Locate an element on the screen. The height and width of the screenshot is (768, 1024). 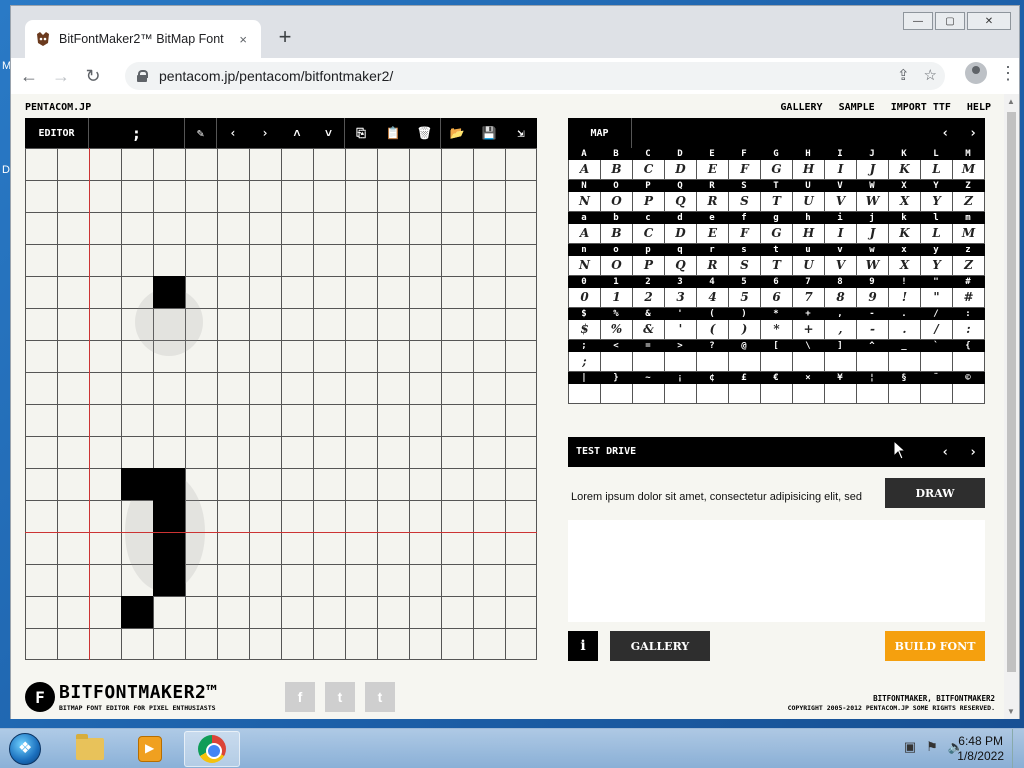
map-next-icon: › is located at coordinates (973, 133).